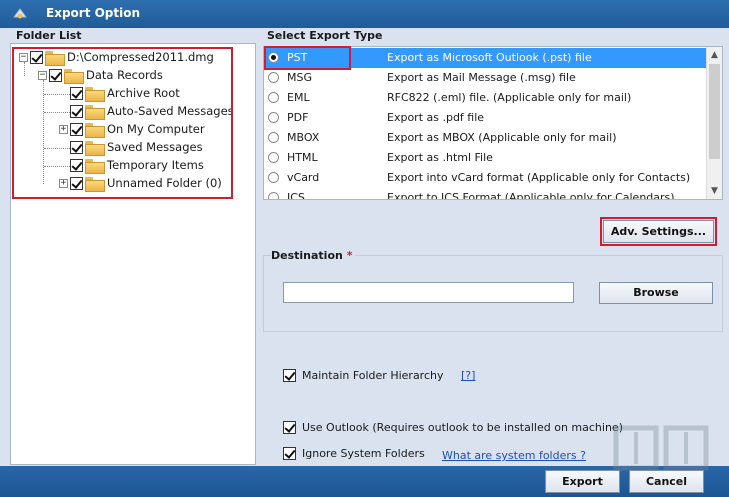  Describe the element at coordinates (155, 147) in the screenshot. I see `tree-item-label: Saved Messages` at that location.